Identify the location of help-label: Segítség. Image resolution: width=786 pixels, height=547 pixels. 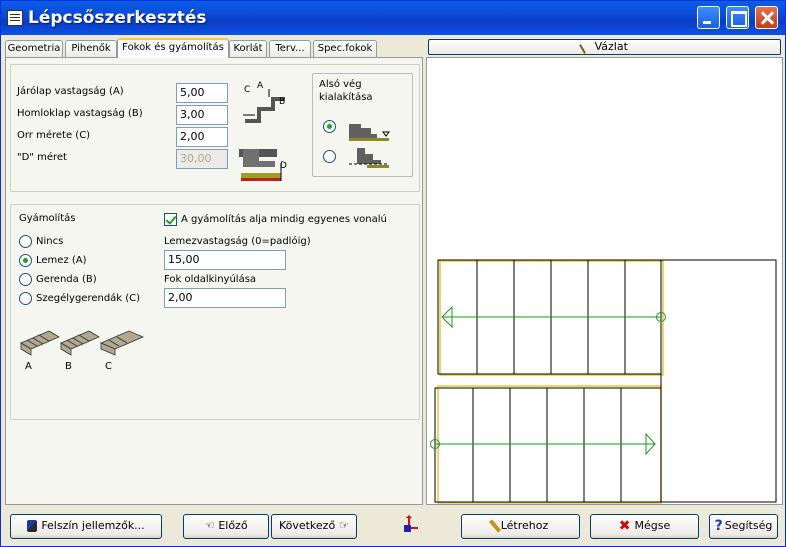
(748, 525).